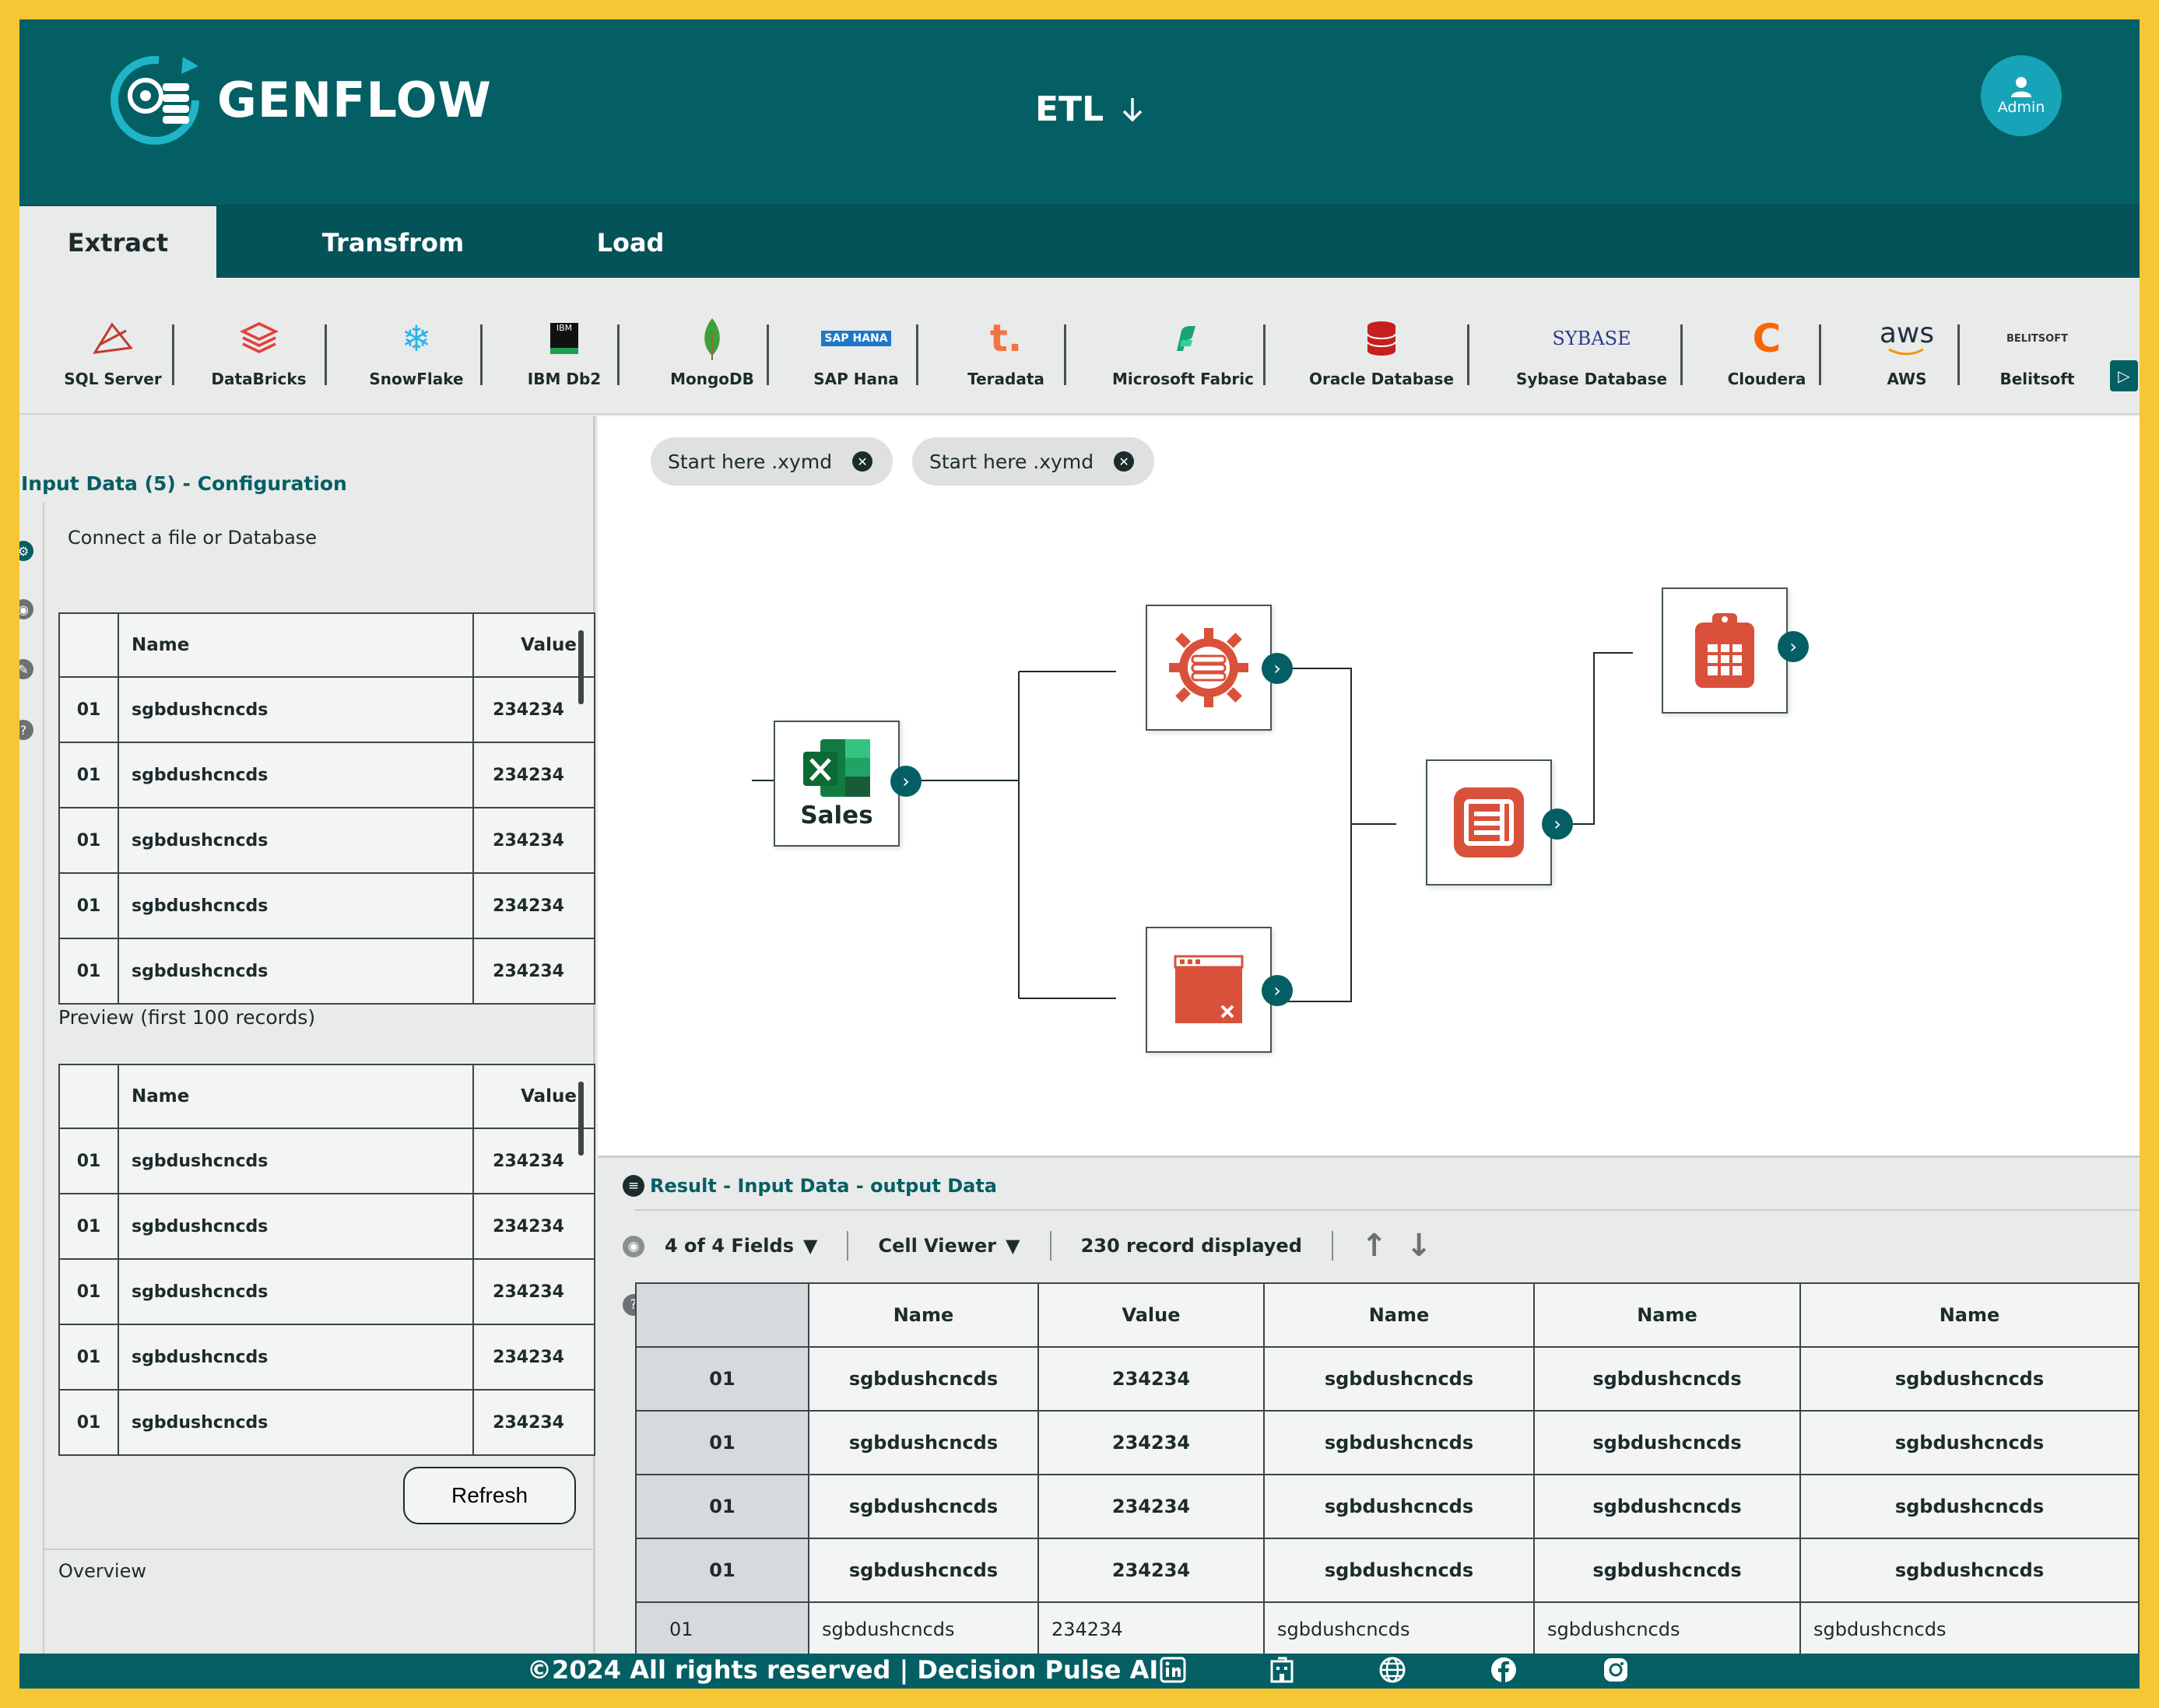 This screenshot has height=1708, width=2159. I want to click on list-icon: ≡, so click(633, 1186).